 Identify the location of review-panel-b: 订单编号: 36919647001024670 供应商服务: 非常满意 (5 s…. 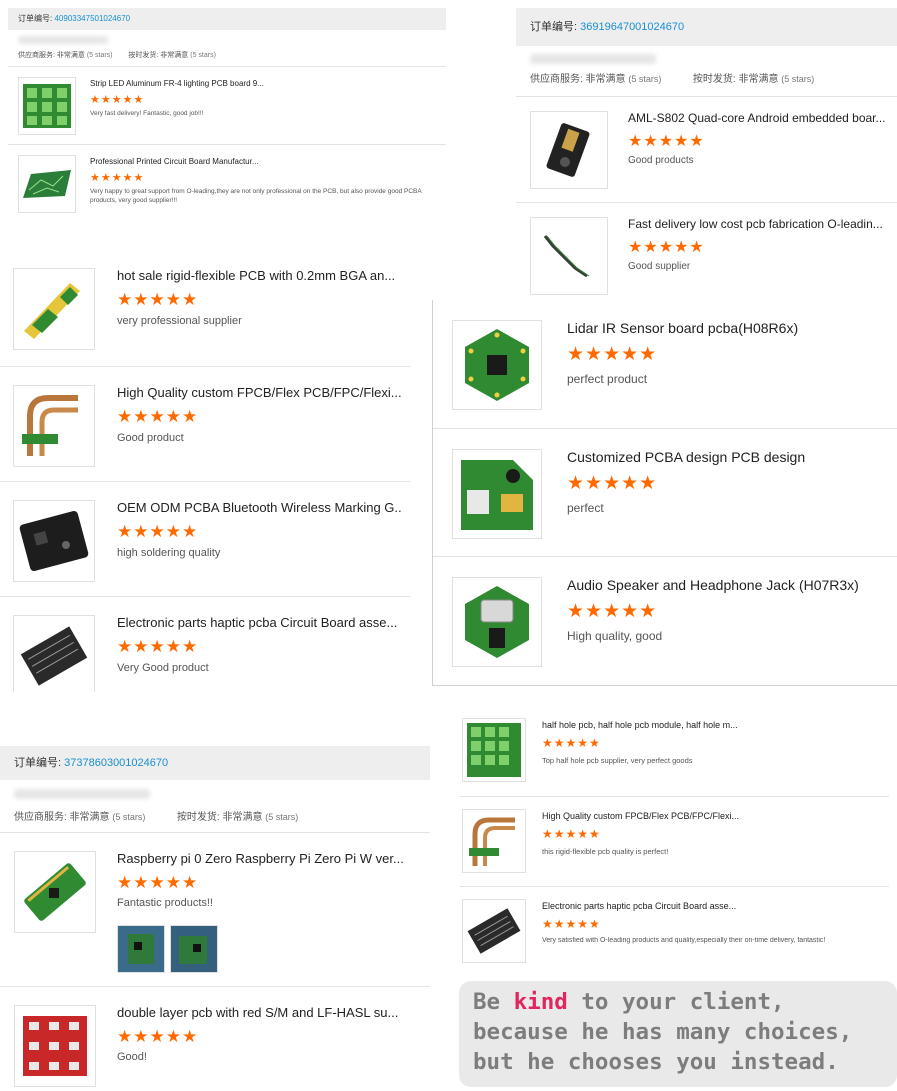
(706, 158).